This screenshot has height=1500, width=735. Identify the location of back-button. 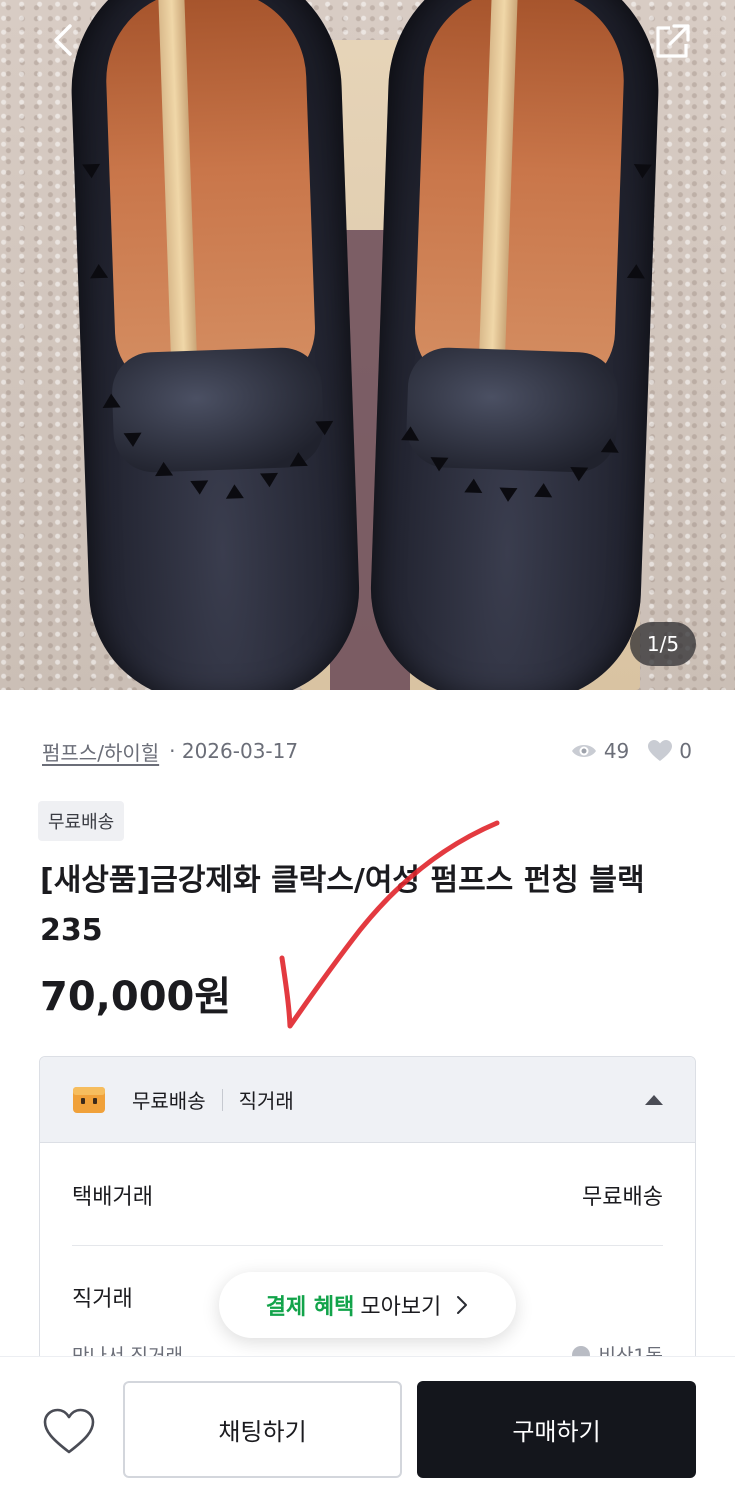
(64, 40).